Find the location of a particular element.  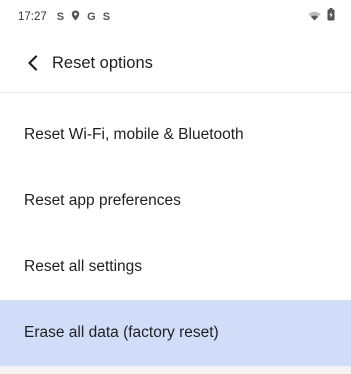

back-button is located at coordinates (33, 63).